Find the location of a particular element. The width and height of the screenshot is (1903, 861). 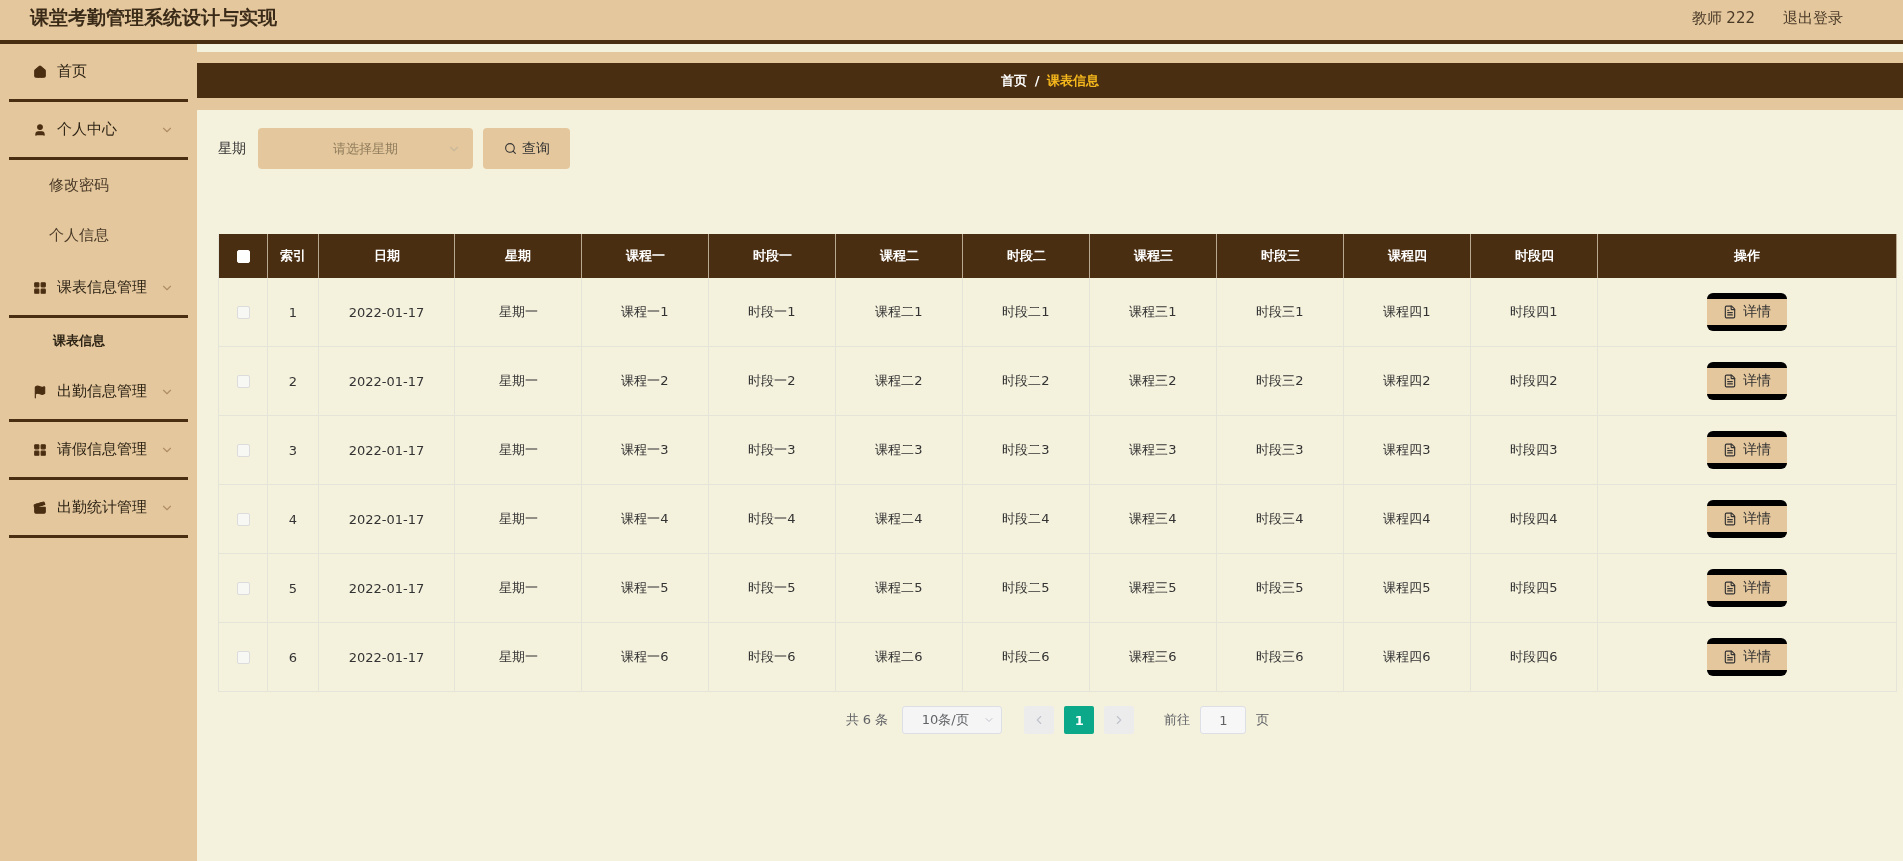

table-cell: 1 is located at coordinates (293, 312).